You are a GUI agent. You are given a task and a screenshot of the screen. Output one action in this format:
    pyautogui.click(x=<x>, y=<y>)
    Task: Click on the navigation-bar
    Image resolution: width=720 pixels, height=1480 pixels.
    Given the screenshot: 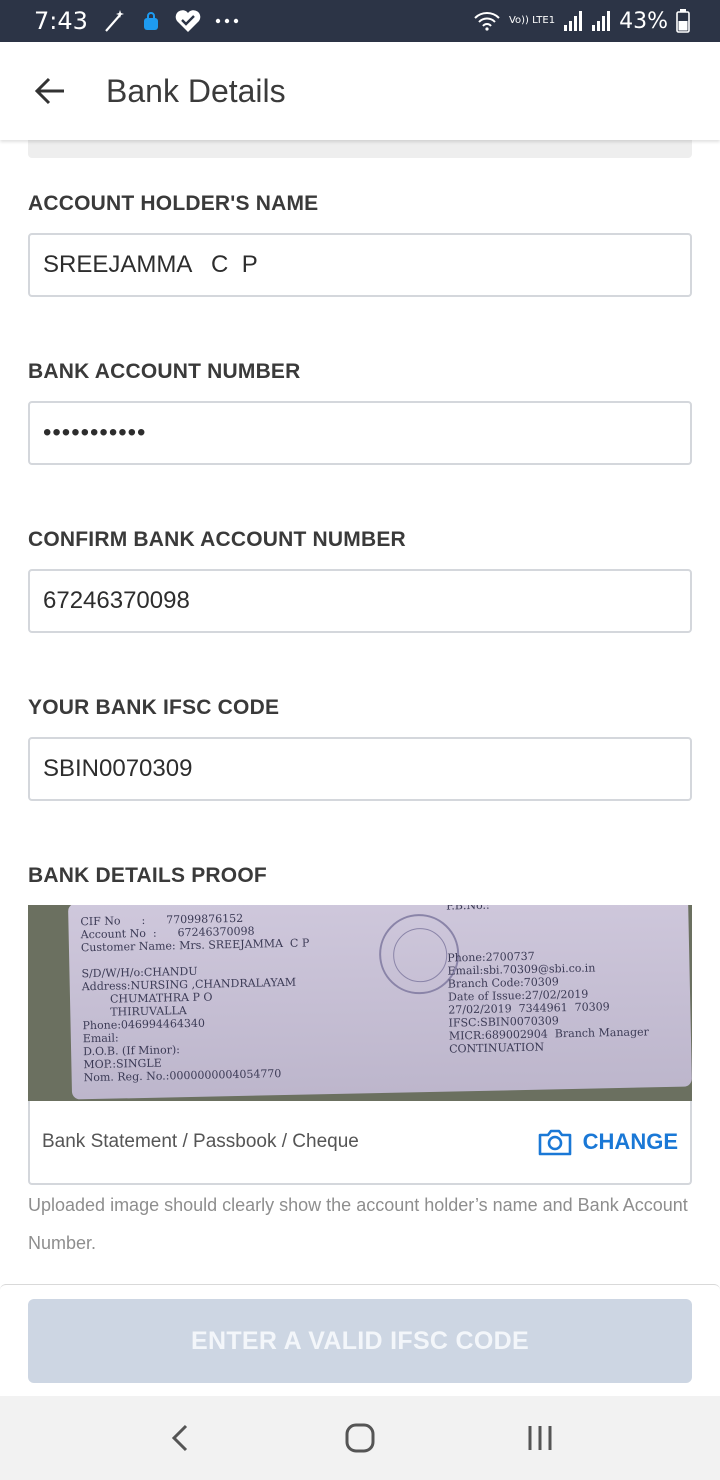 What is the action you would take?
    pyautogui.click(x=360, y=1438)
    